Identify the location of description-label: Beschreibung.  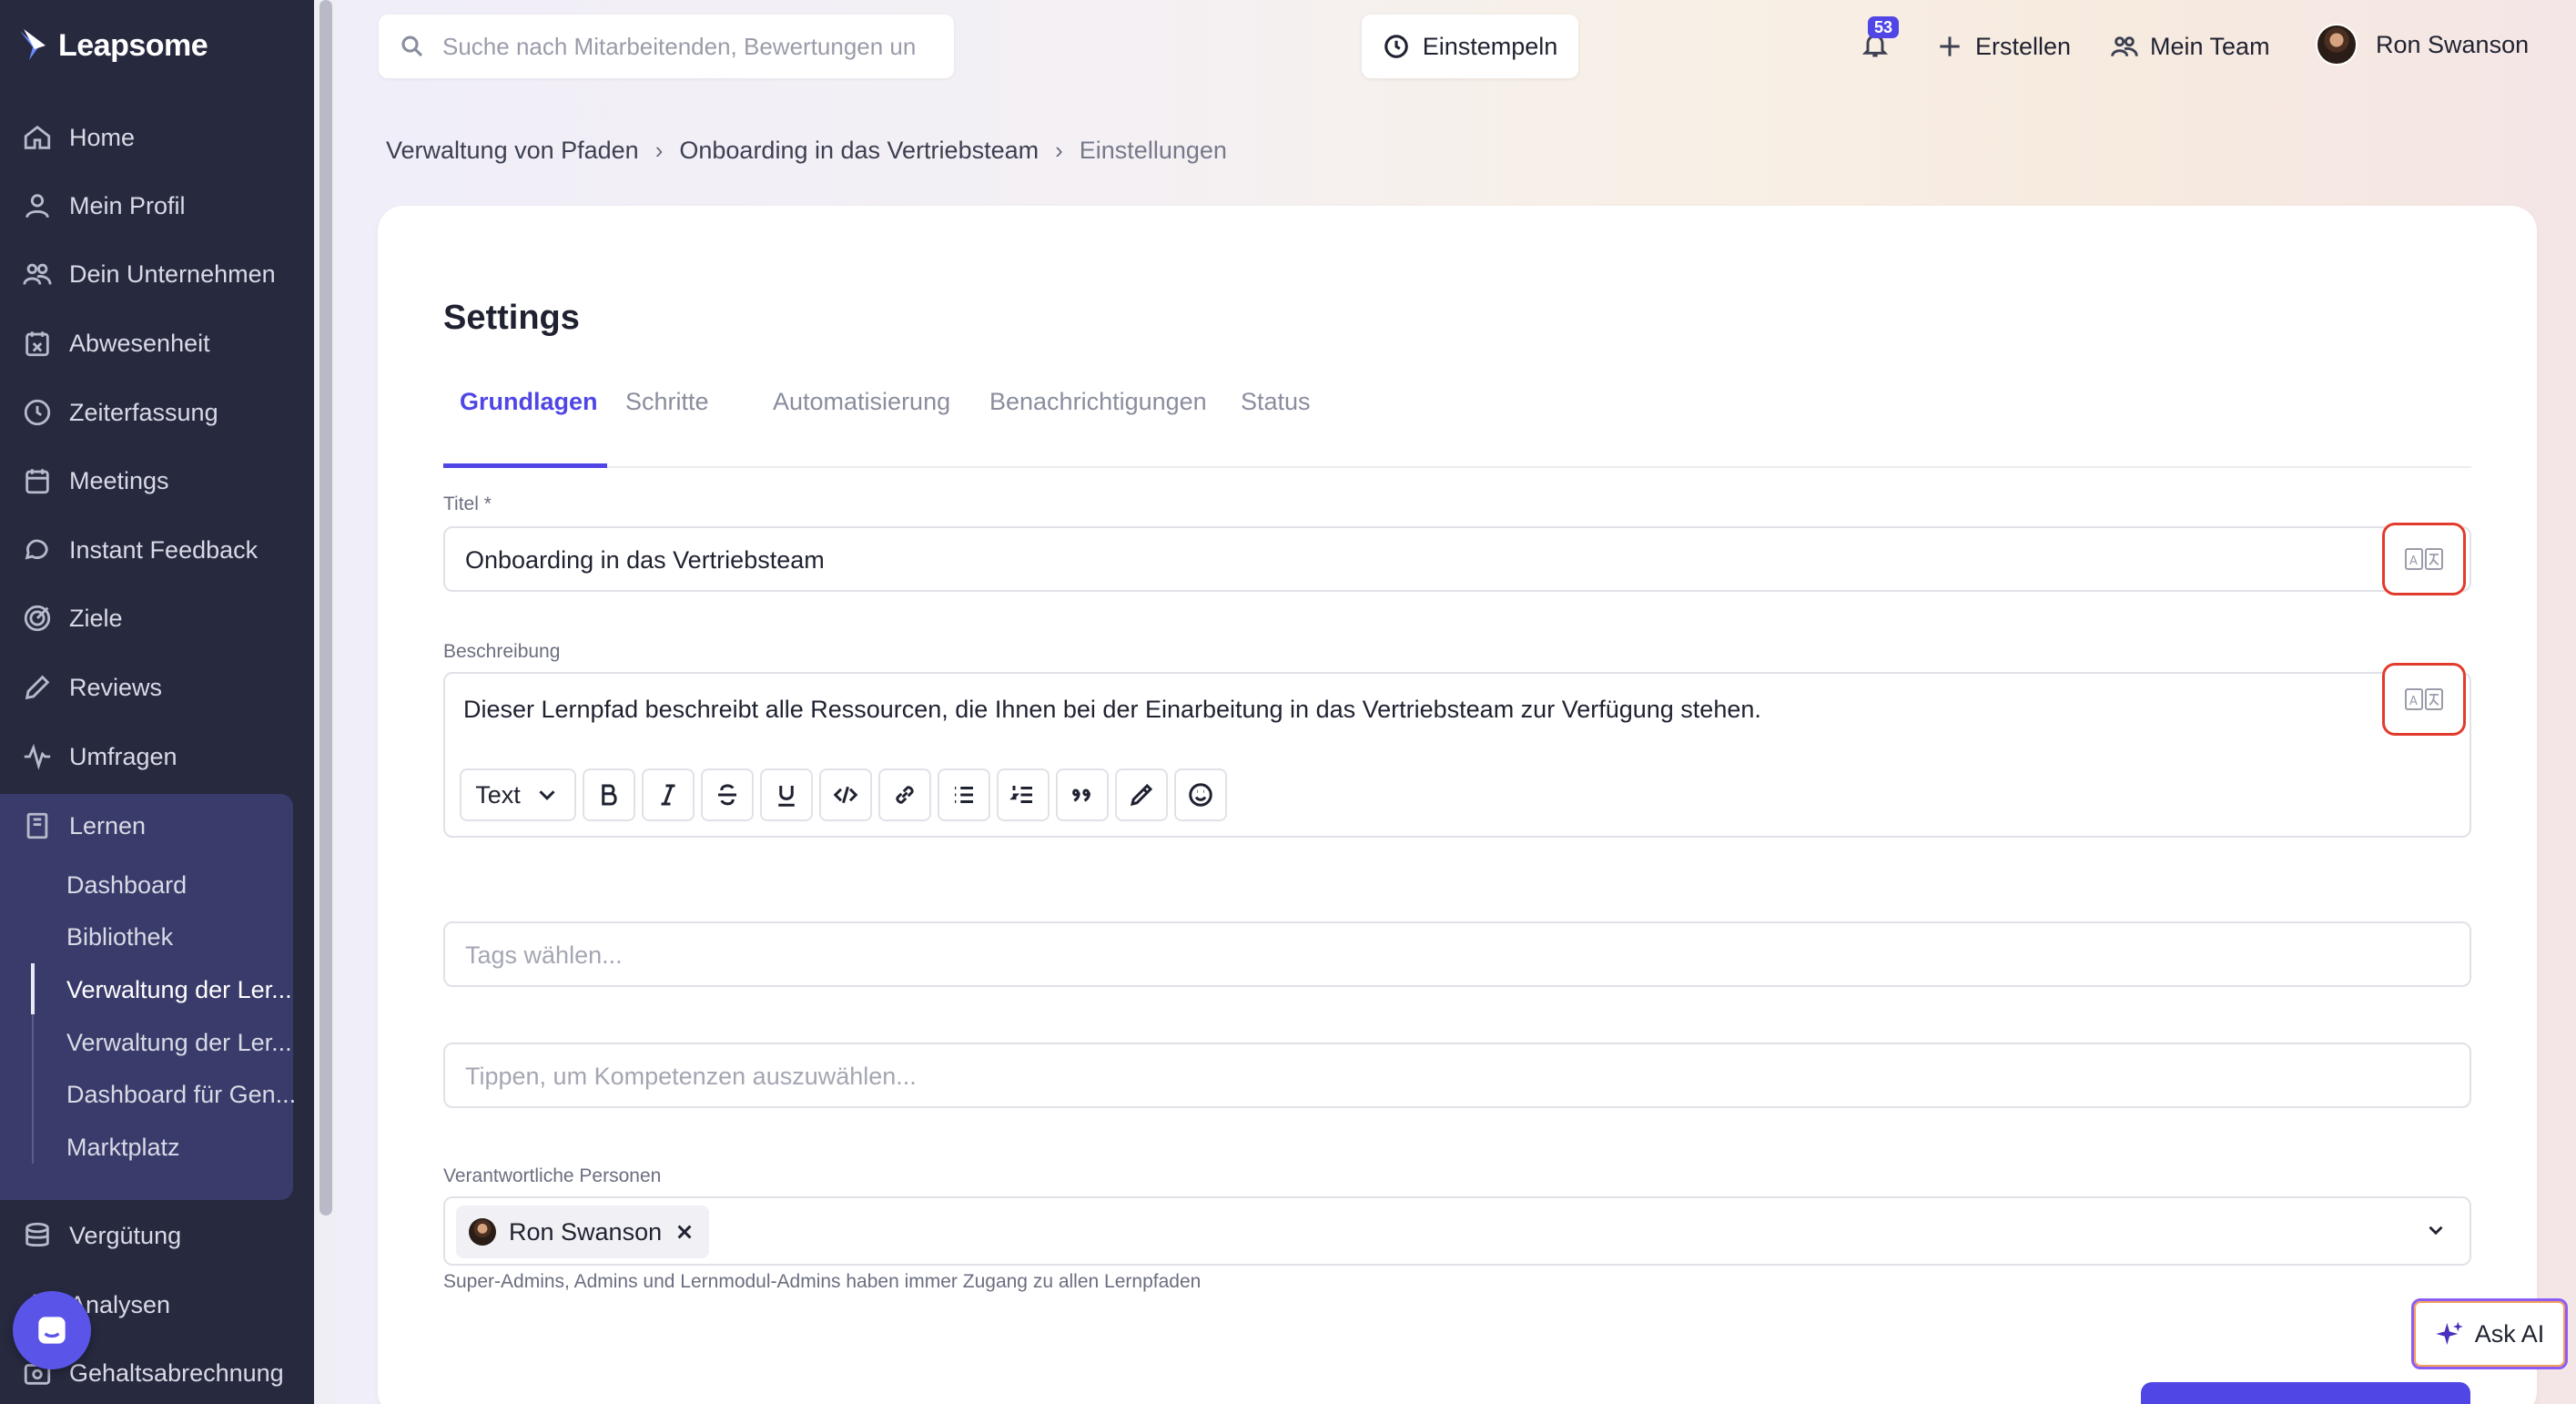
(502, 651).